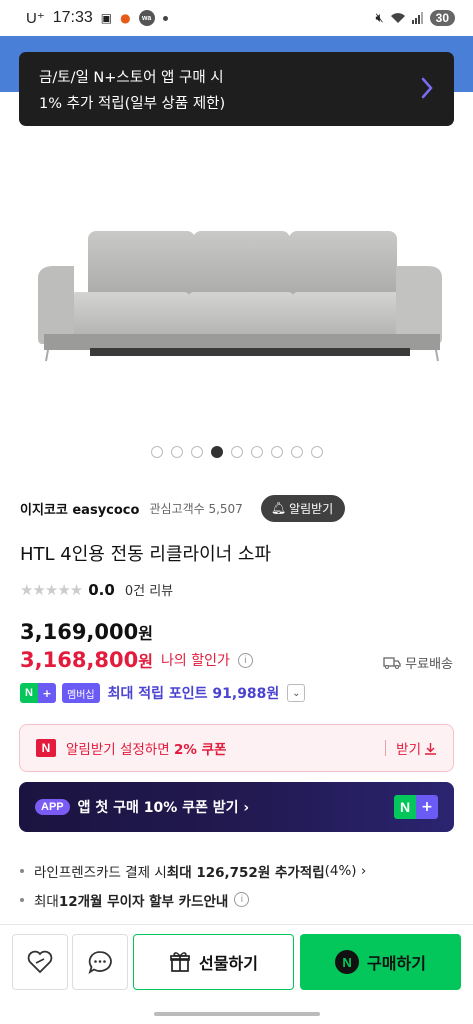  Describe the element at coordinates (51, 589) in the screenshot. I see `rating-stars-icon: ★★★★★` at that location.